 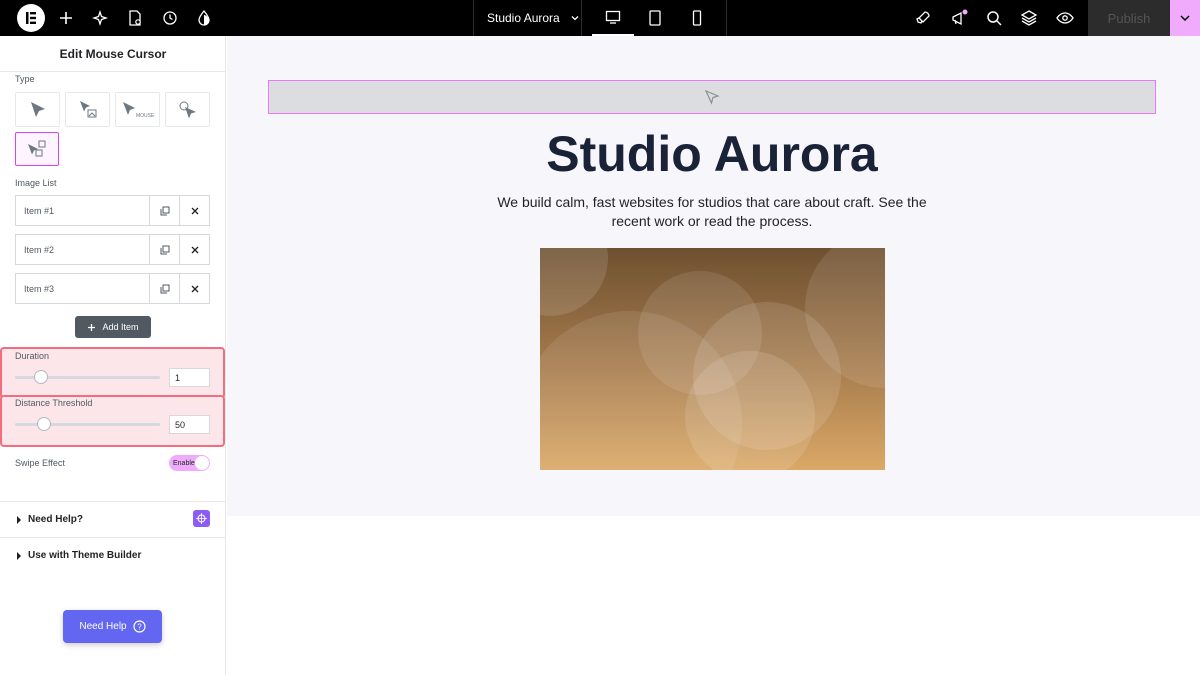 I want to click on cursor-send-icon, so click(x=712, y=97).